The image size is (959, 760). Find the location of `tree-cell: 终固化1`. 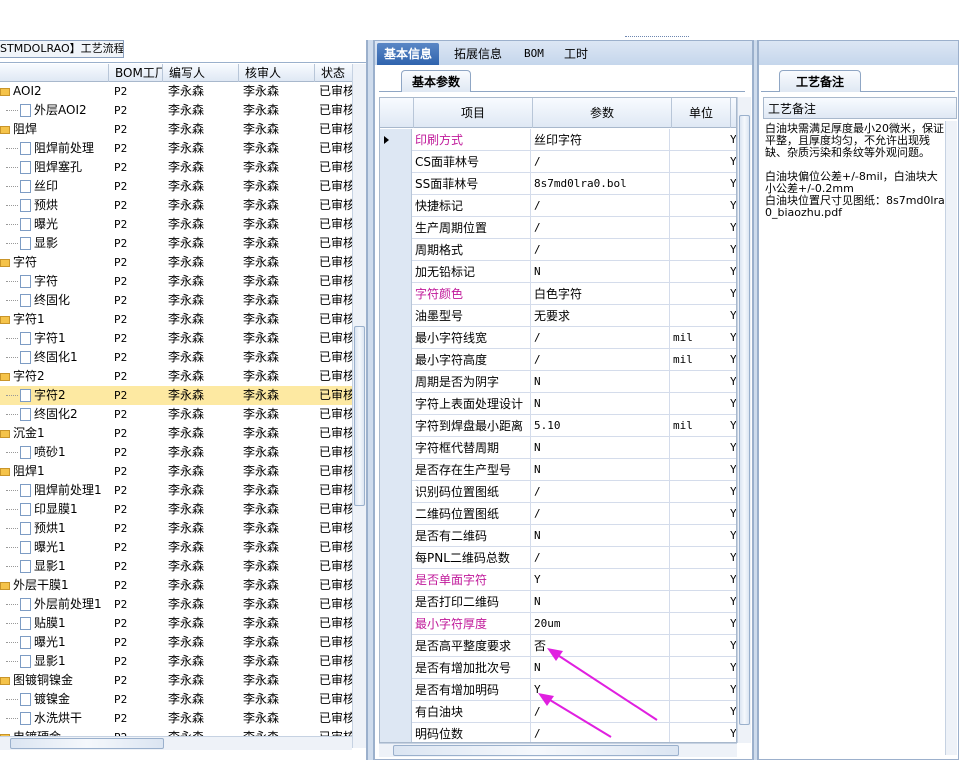

tree-cell: 终固化1 is located at coordinates (54, 357).